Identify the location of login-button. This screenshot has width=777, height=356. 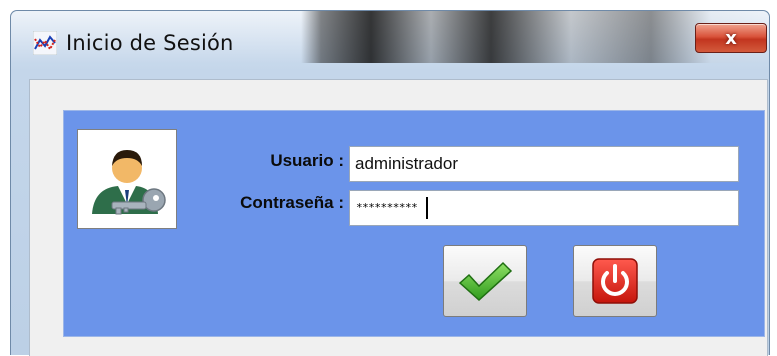
(485, 281).